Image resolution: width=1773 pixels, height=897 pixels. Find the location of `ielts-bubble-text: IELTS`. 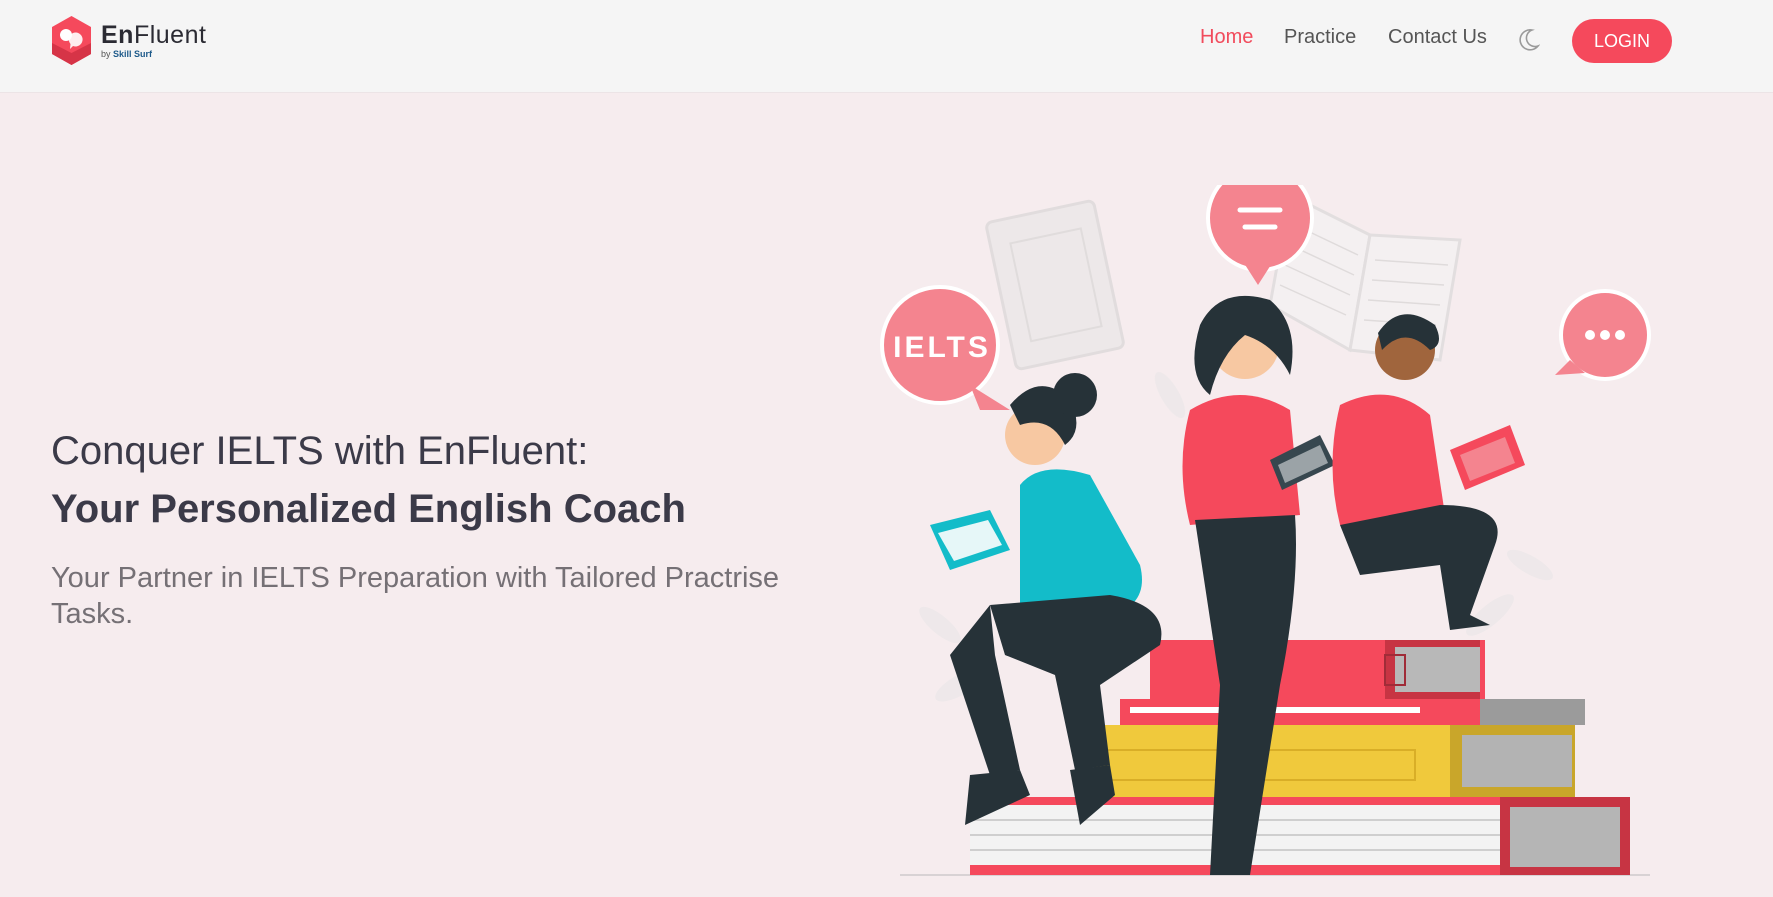

ielts-bubble-text: IELTS is located at coordinates (942, 347).